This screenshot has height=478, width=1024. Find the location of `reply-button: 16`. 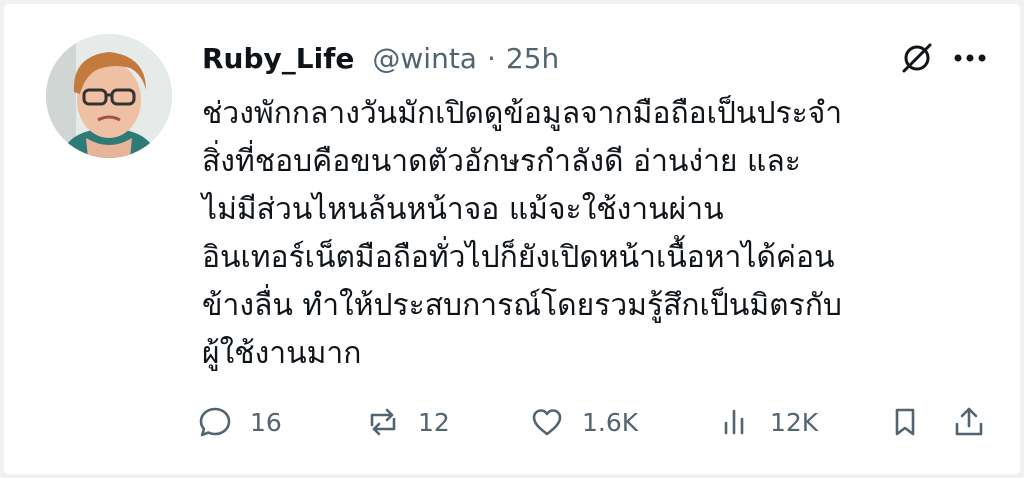

reply-button: 16 is located at coordinates (240, 422).